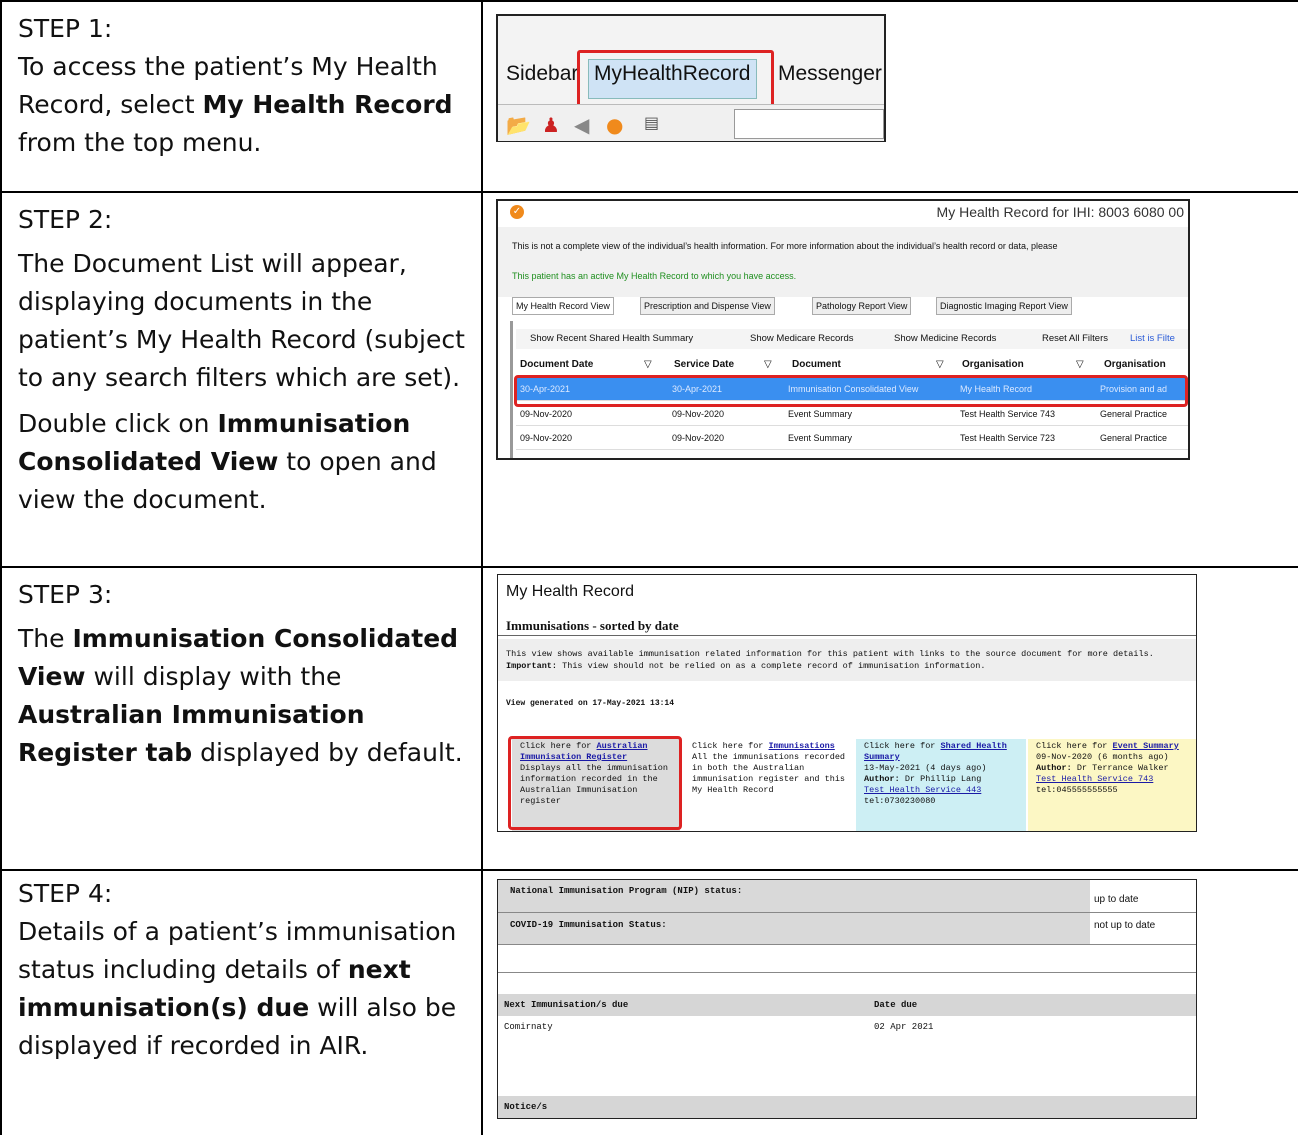 This screenshot has height=1135, width=1298. Describe the element at coordinates (802, 746) in the screenshot. I see `immunisations-link: Immunisations` at that location.